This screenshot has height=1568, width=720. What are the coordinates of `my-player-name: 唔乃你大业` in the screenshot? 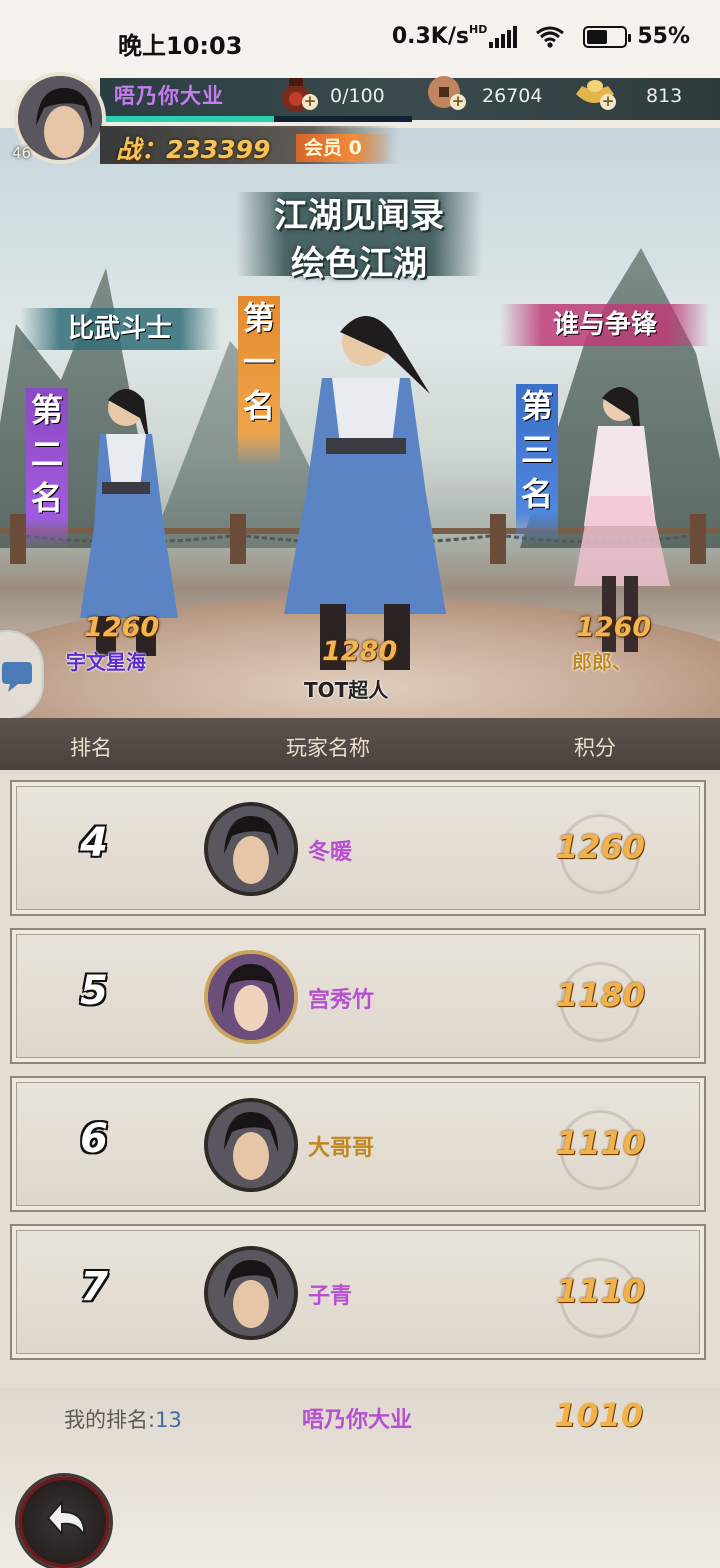 It's located at (357, 1420).